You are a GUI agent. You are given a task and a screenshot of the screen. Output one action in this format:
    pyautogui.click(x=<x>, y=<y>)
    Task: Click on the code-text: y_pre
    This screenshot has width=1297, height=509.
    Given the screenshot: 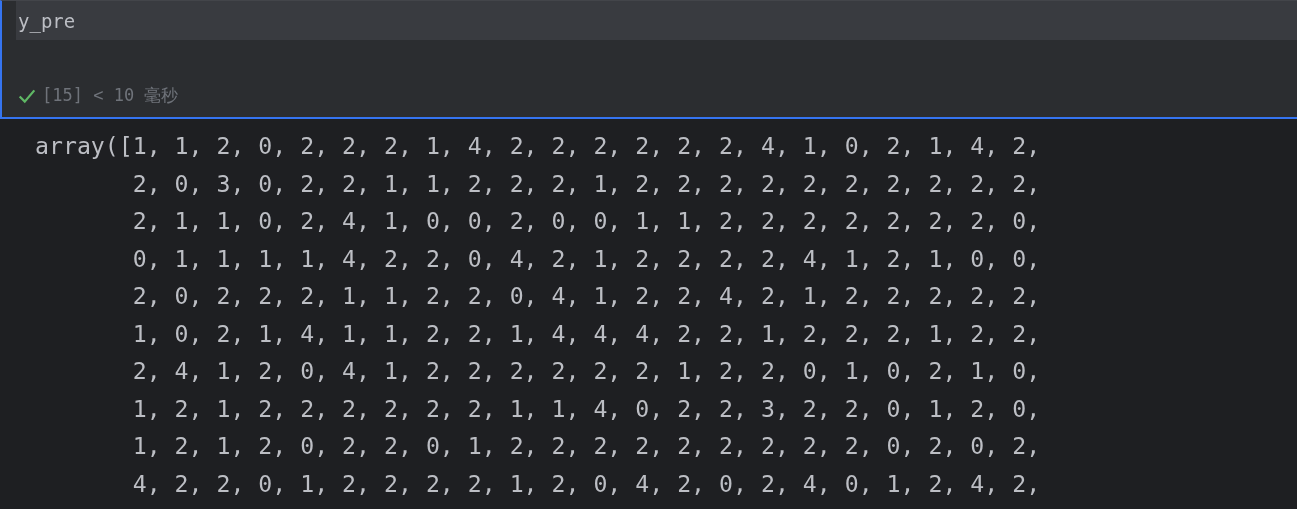 What is the action you would take?
    pyautogui.click(x=47, y=20)
    